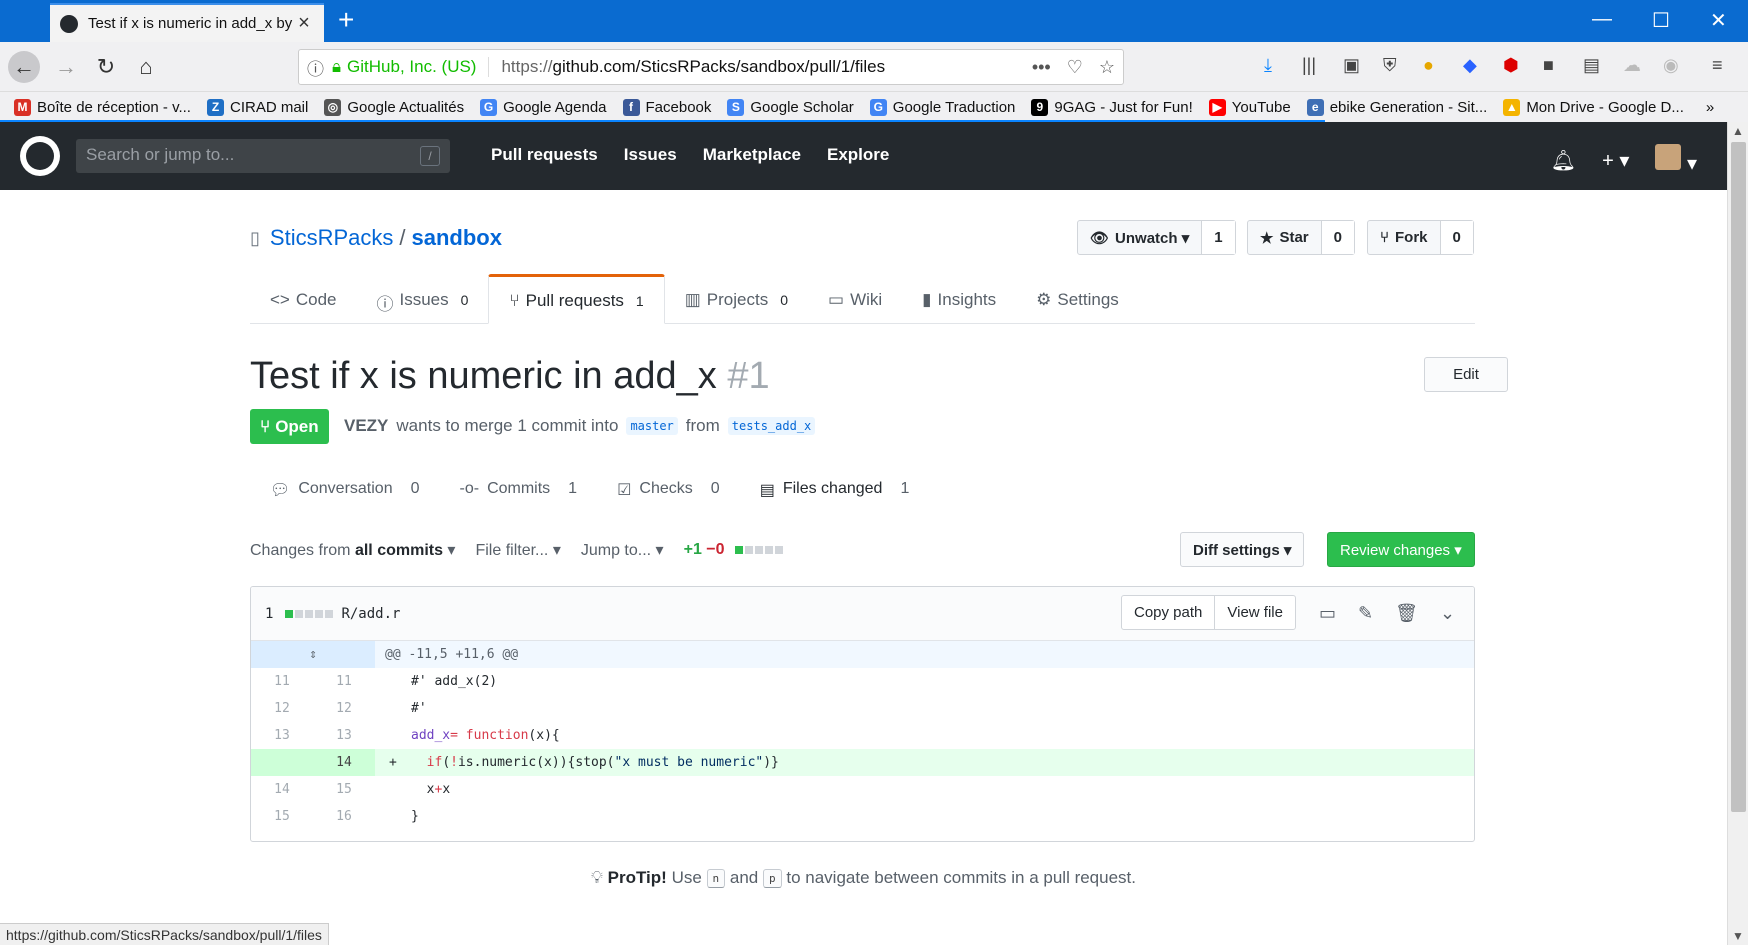 The width and height of the screenshot is (1748, 945). What do you see at coordinates (736, 298) in the screenshot?
I see `tab-projects: ▥ Projects 0` at bounding box center [736, 298].